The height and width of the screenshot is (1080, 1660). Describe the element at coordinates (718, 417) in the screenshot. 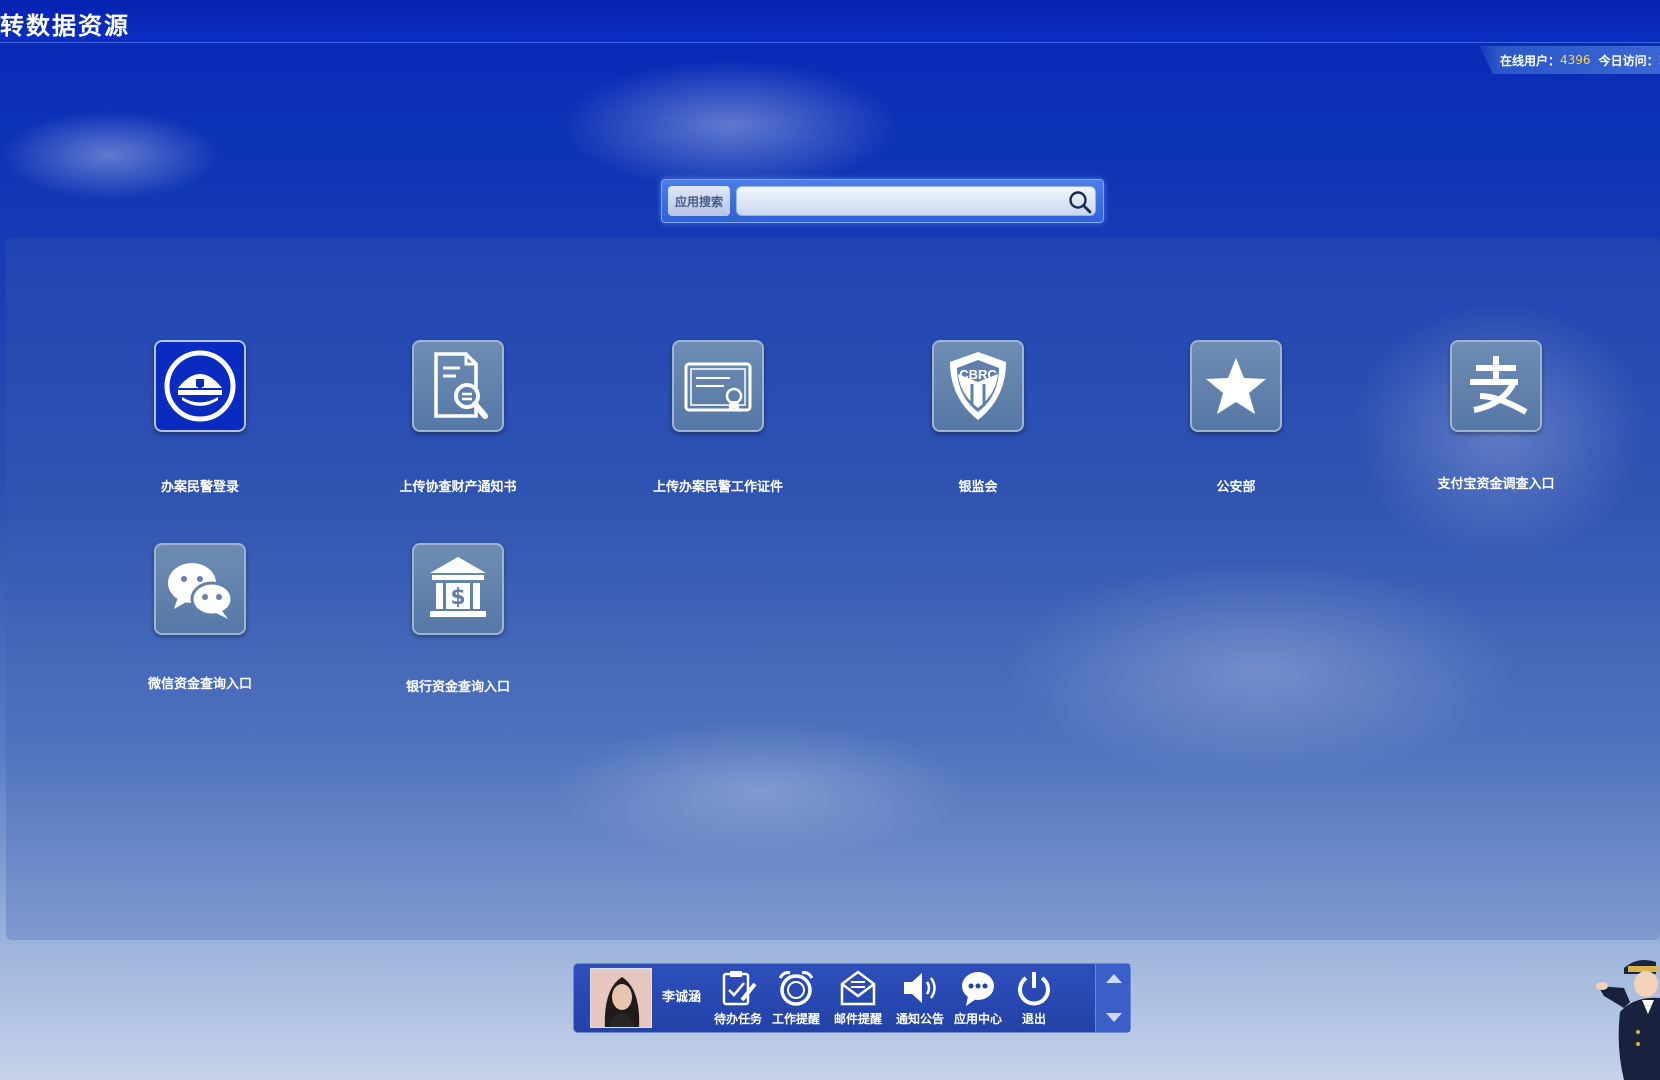

I see `app-tile-upload-credentials: 上传办案民警工作证件` at that location.